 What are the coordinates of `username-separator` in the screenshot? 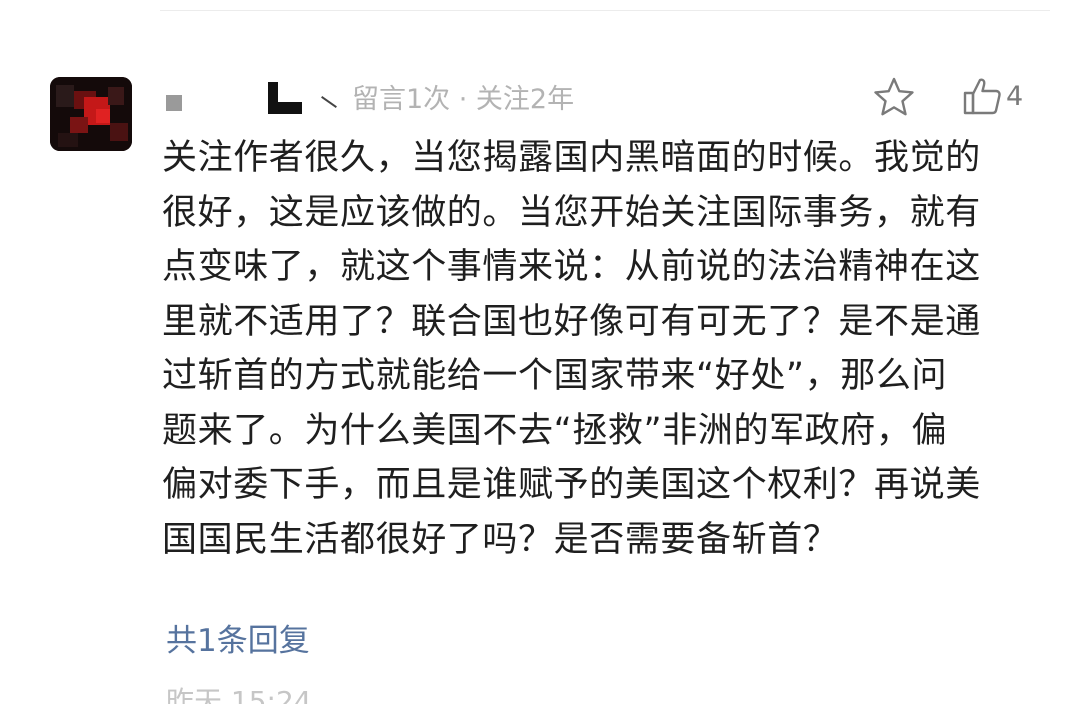 It's located at (329, 102).